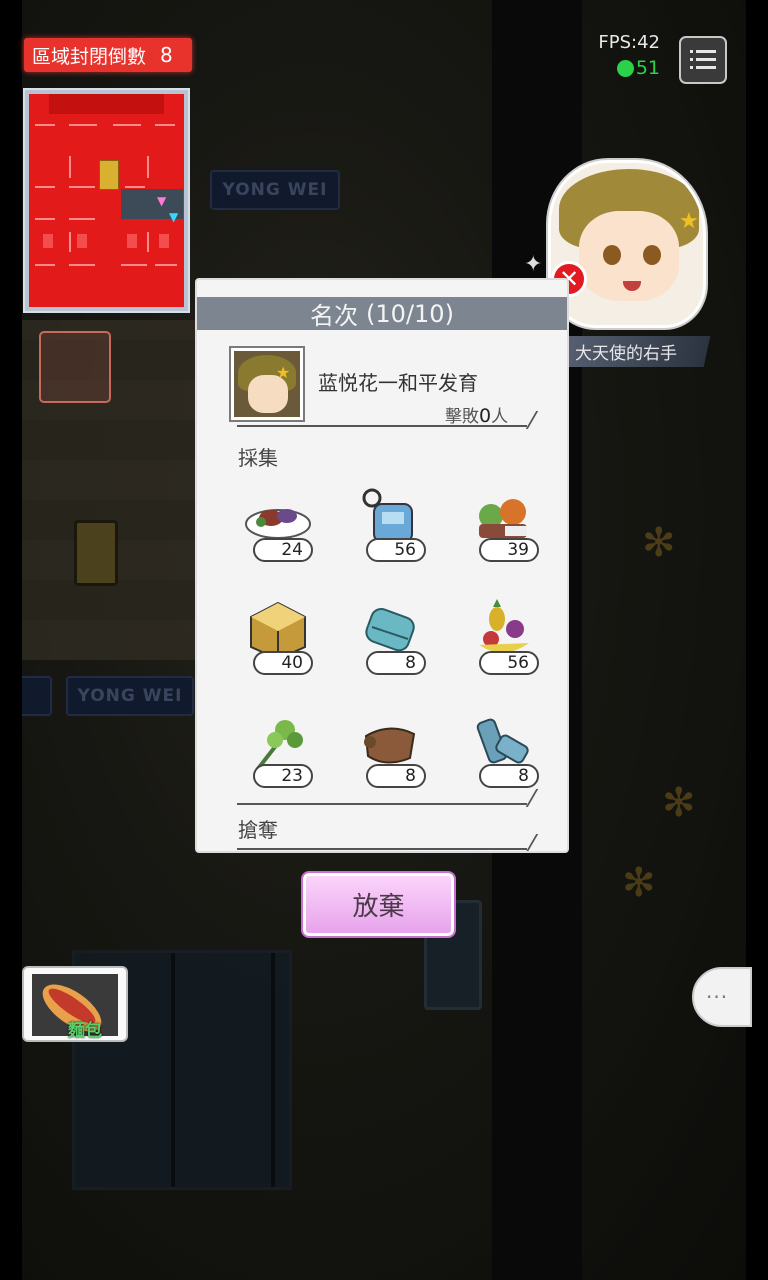 The height and width of the screenshot is (1280, 768). I want to click on minimap: ▼ ▼, so click(106, 200).